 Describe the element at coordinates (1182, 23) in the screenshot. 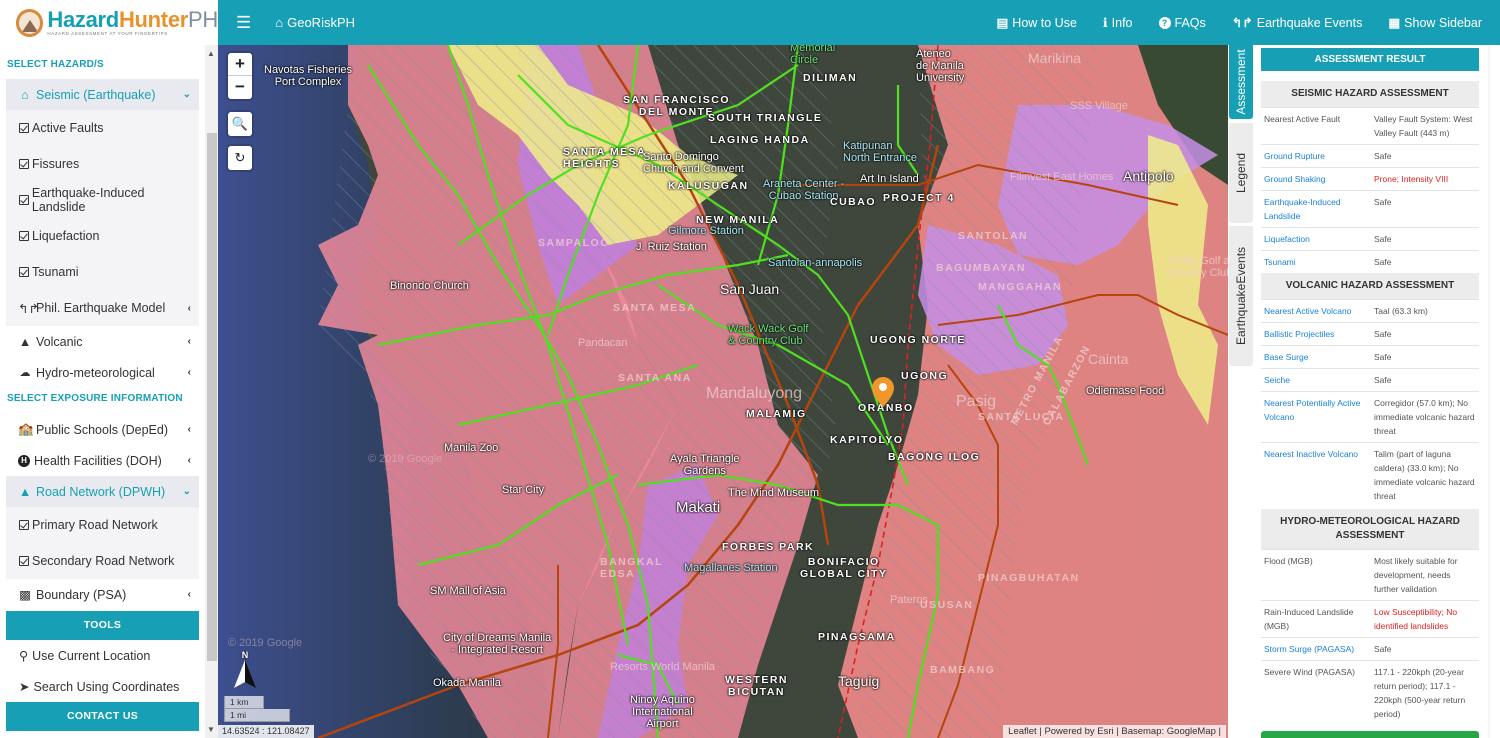

I see `nav-faqs: ? FAQs` at that location.